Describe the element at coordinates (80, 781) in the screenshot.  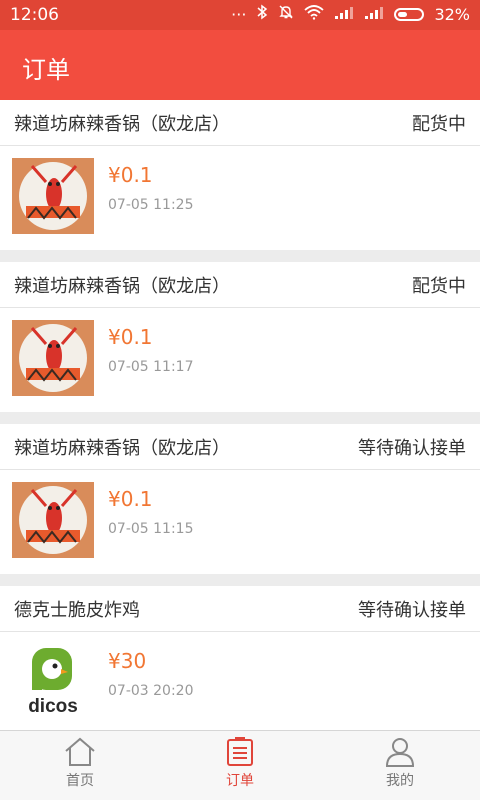
I see `tab-label: 首页` at that location.